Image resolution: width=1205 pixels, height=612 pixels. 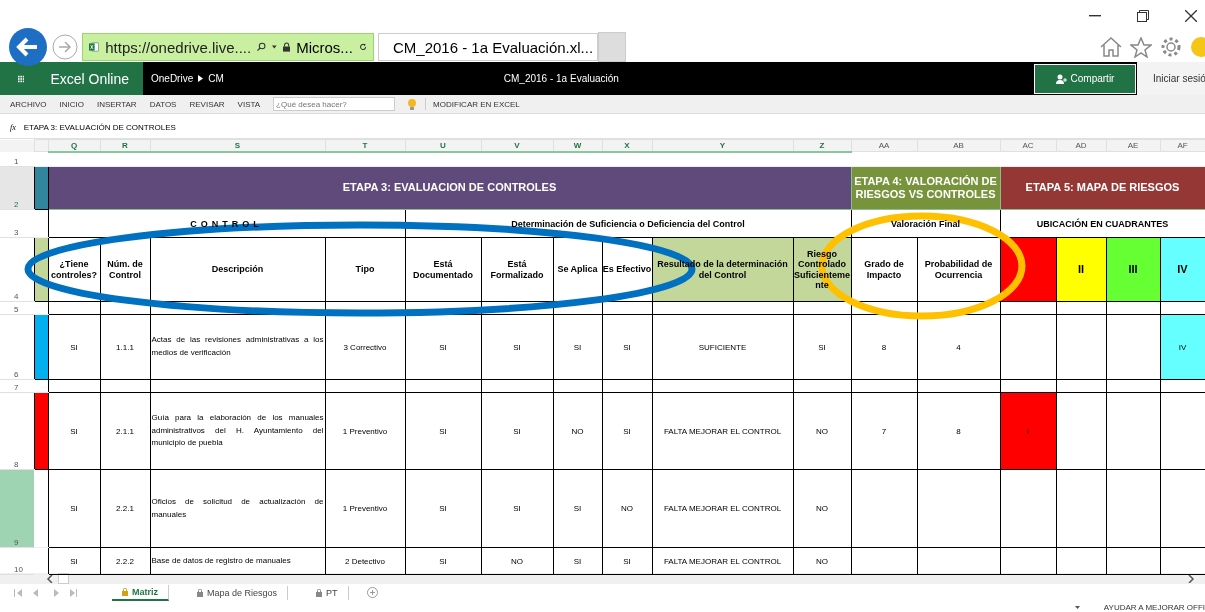 I want to click on table-cell: 3 Correctivo, so click(x=365, y=347).